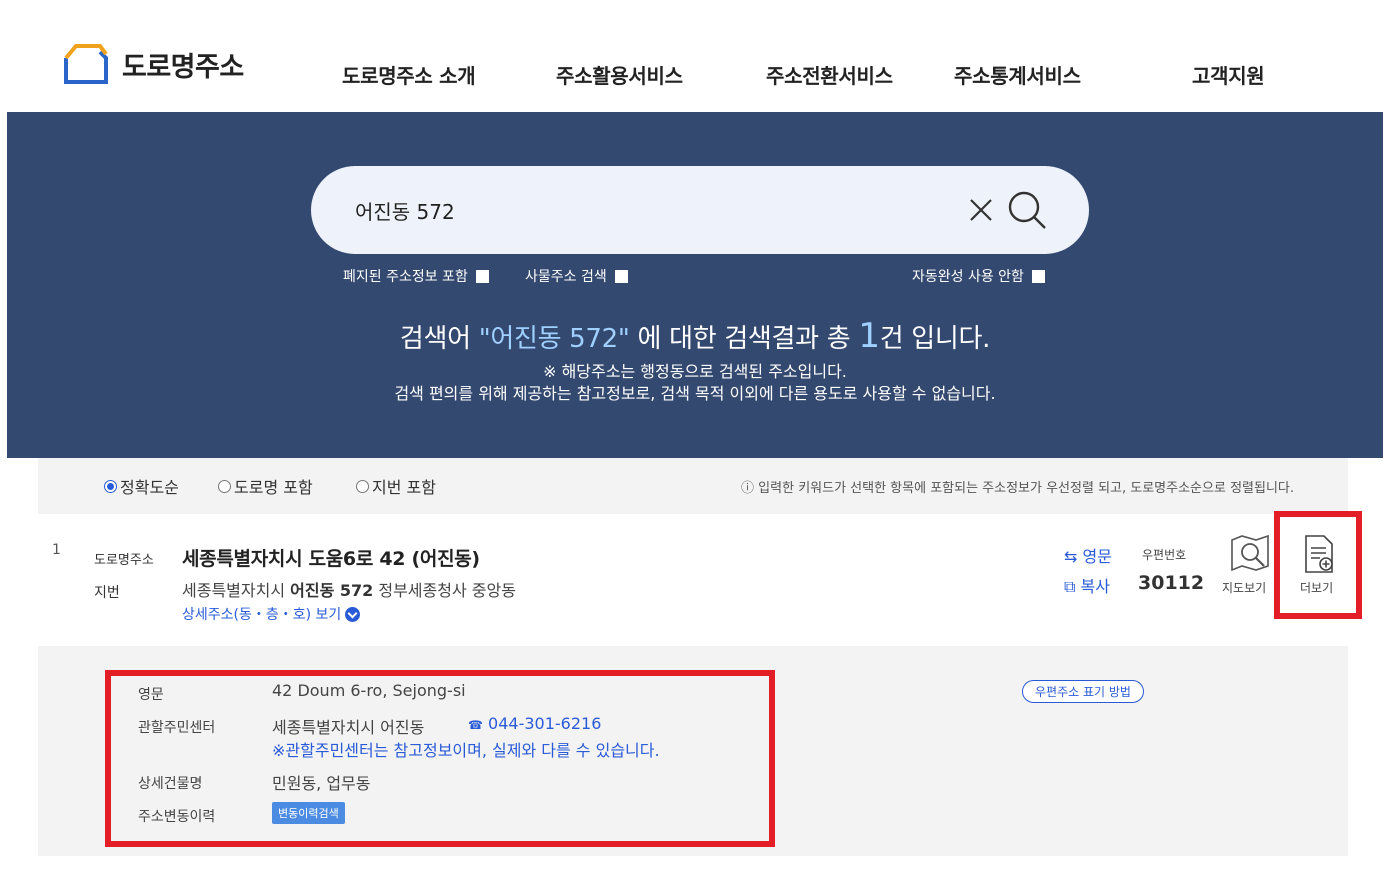 The image size is (1390, 870). Describe the element at coordinates (124, 560) in the screenshot. I see `road-address-label: 도로명주소` at that location.